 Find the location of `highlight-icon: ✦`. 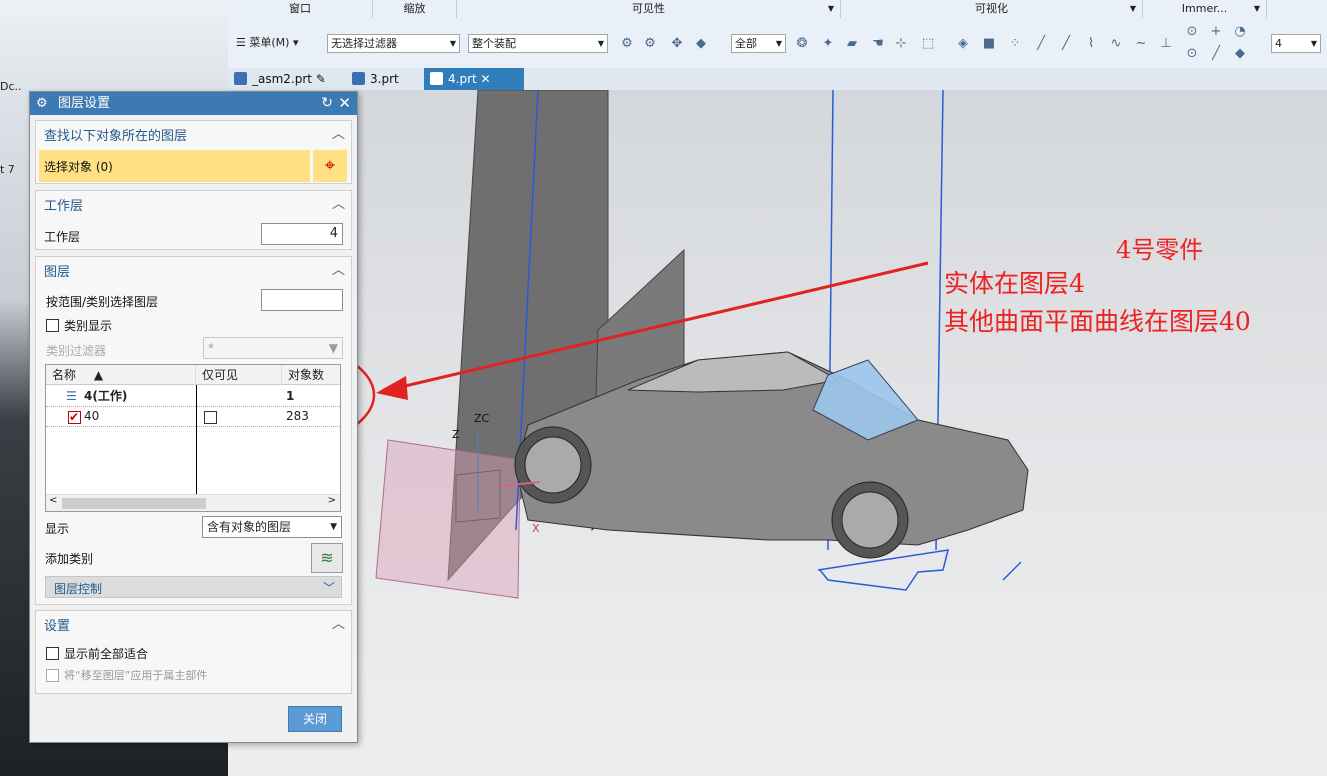

highlight-icon: ✦ is located at coordinates (828, 44).